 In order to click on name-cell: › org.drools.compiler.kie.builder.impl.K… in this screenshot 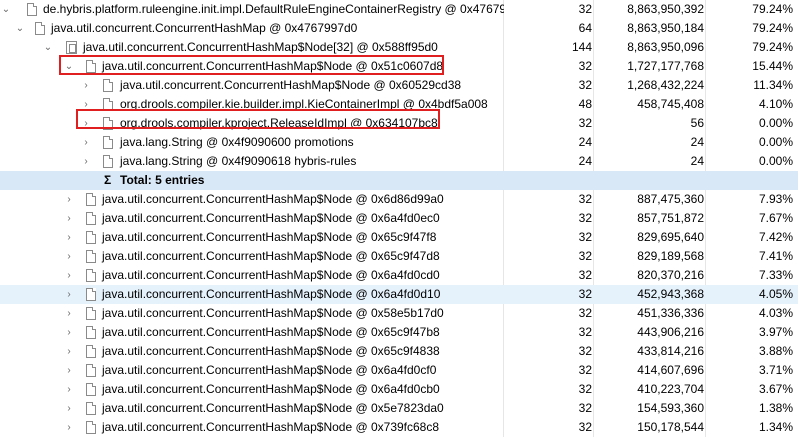, I will do `click(252, 104)`.